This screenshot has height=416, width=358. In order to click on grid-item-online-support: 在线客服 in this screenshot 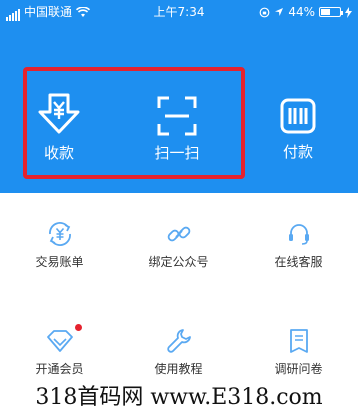, I will do `click(298, 245)`.